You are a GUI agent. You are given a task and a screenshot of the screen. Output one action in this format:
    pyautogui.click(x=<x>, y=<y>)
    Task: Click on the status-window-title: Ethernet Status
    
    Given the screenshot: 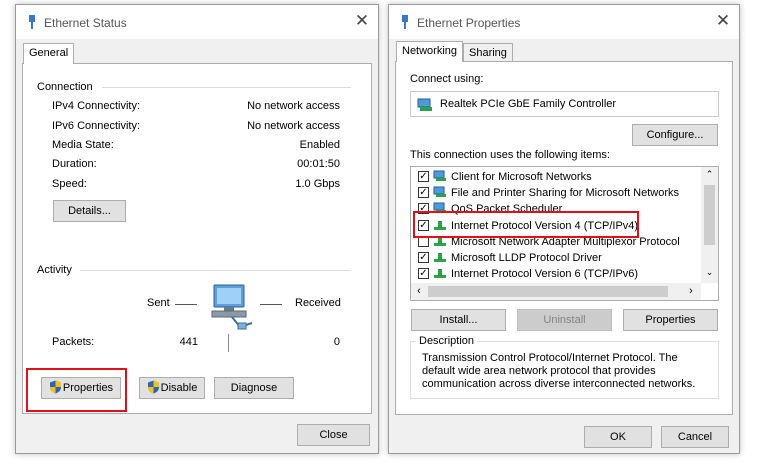 What is the action you would take?
    pyautogui.click(x=85, y=23)
    